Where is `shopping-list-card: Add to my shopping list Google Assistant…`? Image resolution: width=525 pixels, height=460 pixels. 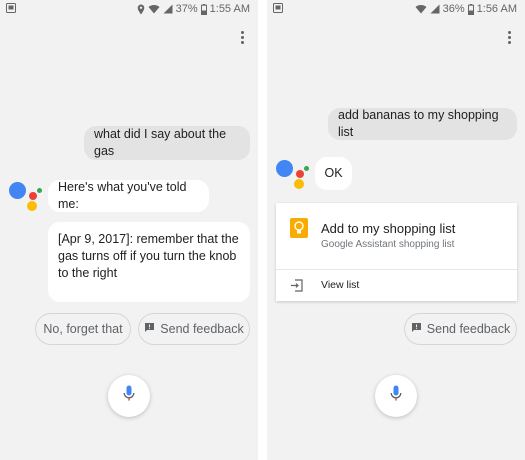
shopping-list-card: Add to my shopping list Google Assistant… is located at coordinates (396, 252).